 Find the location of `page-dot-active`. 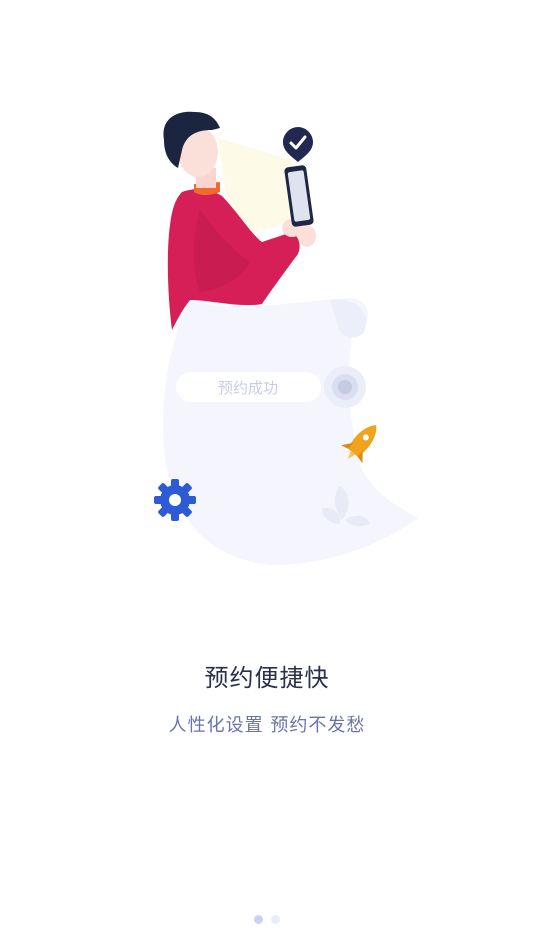

page-dot-active is located at coordinates (258, 919).